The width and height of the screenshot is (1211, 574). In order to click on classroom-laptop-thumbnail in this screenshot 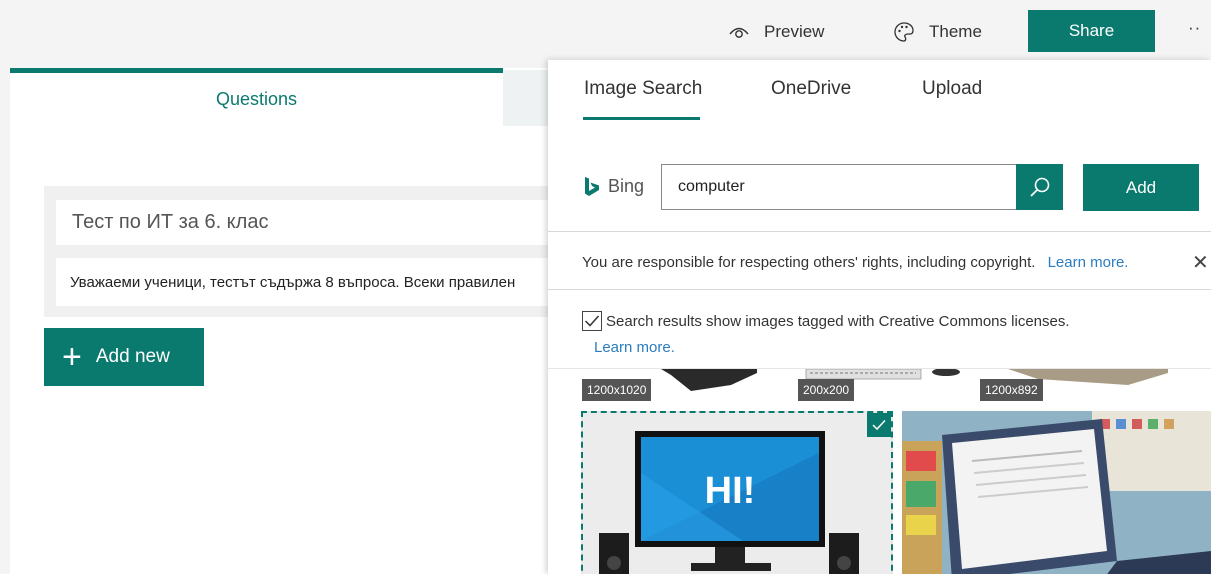, I will do `click(1056, 492)`.